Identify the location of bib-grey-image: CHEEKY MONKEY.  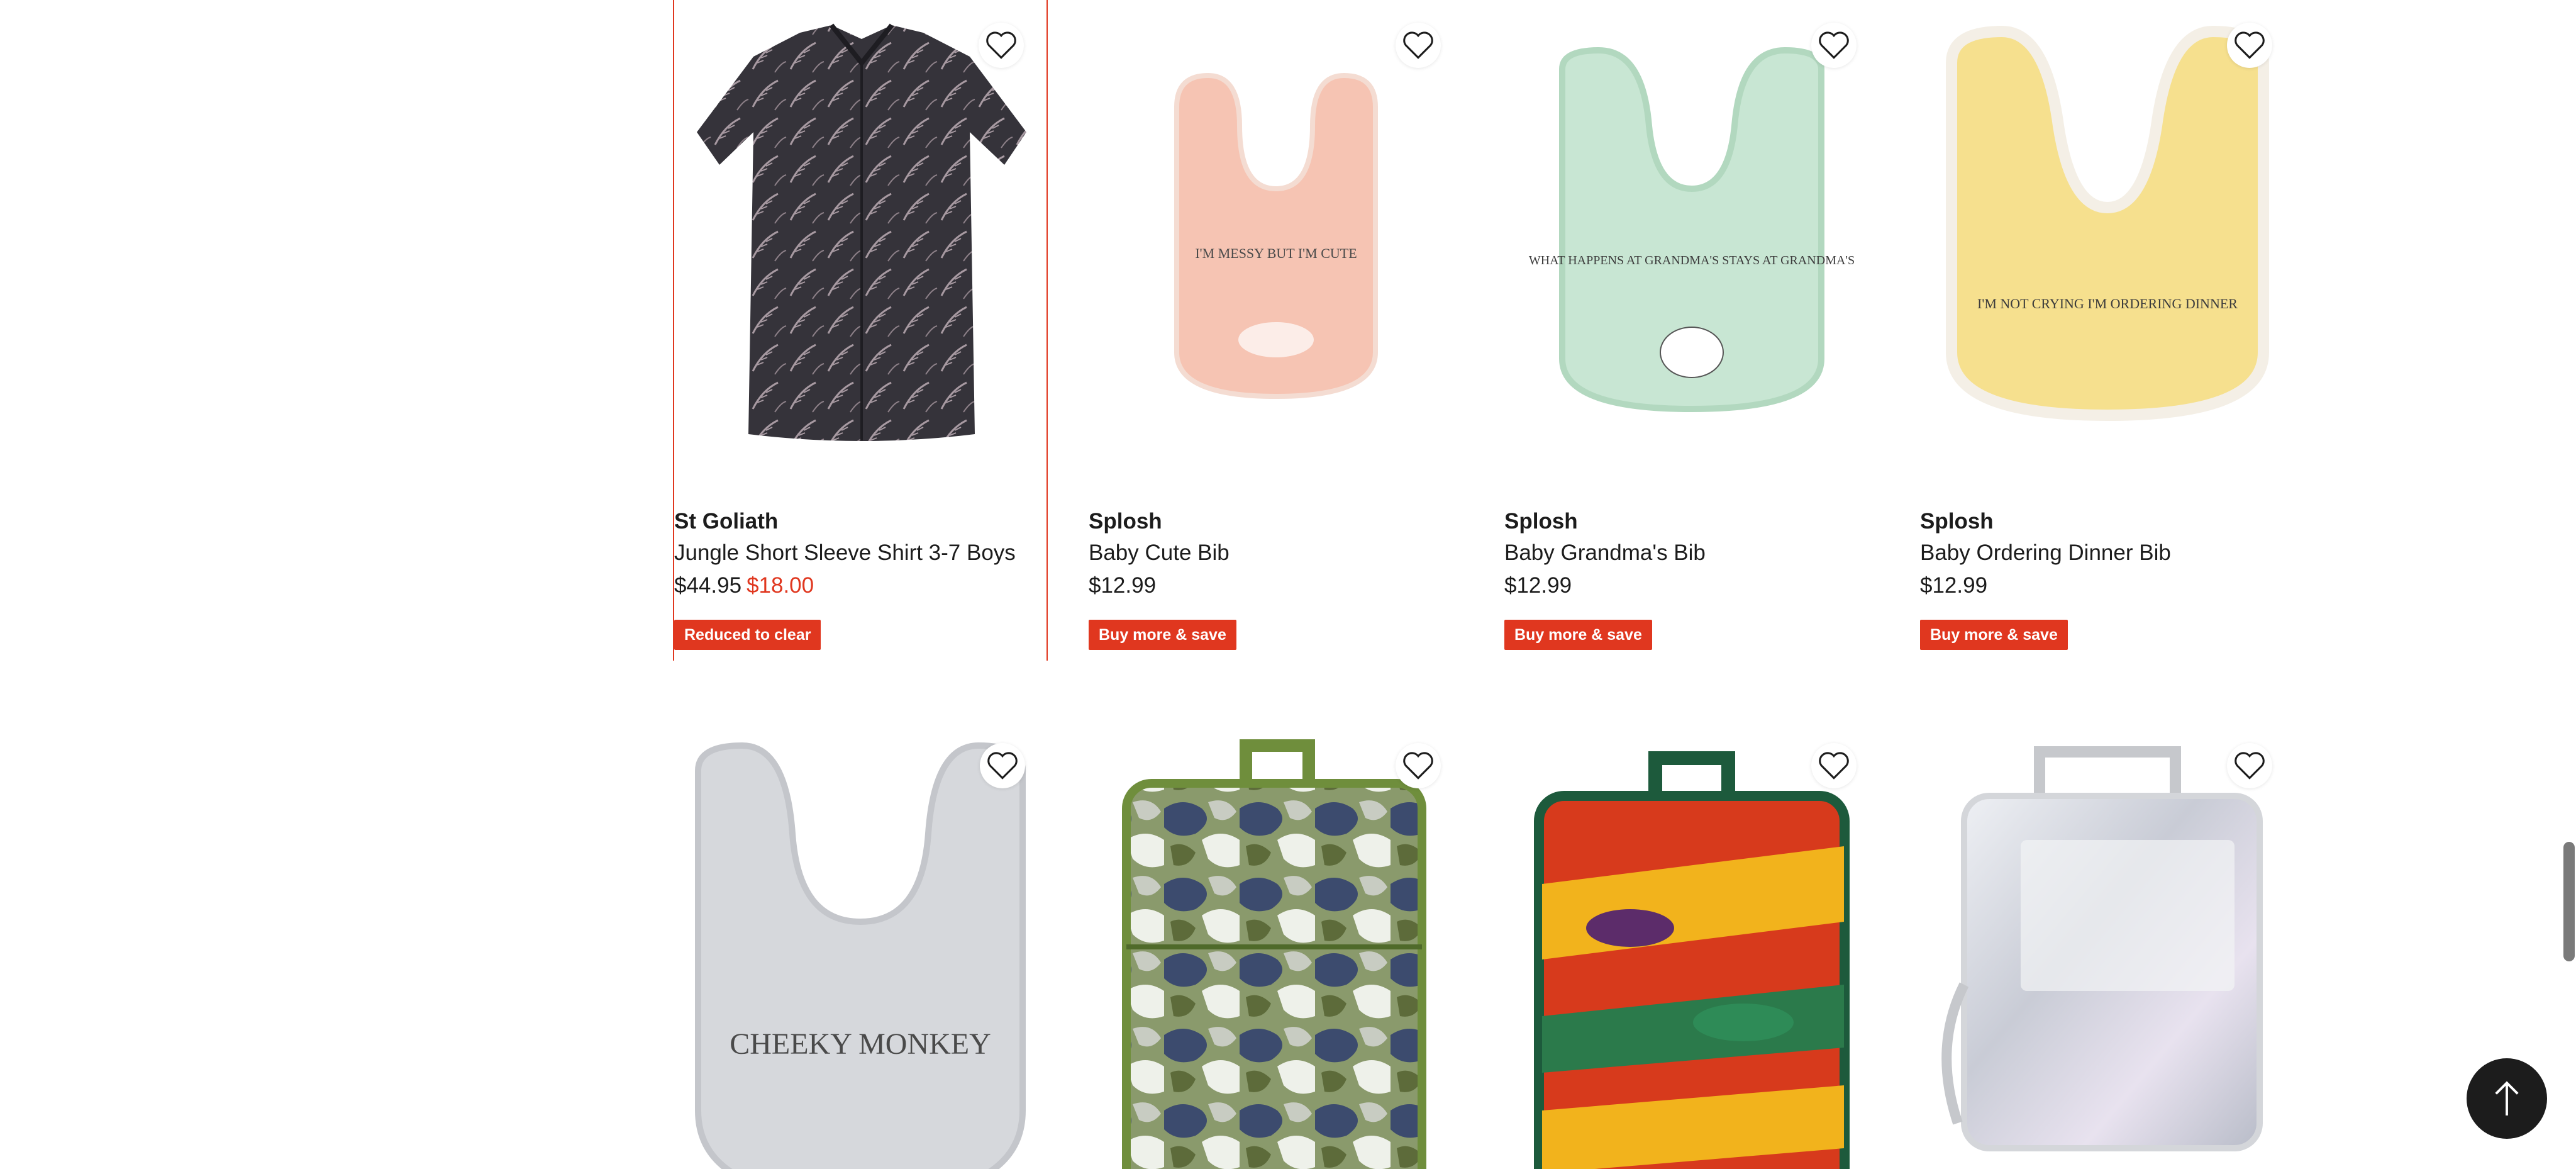
(860, 945).